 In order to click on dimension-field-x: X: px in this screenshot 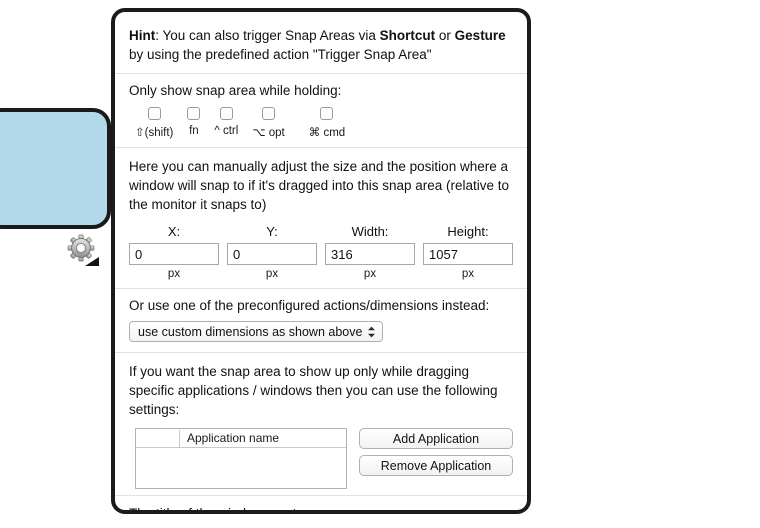, I will do `click(174, 252)`.